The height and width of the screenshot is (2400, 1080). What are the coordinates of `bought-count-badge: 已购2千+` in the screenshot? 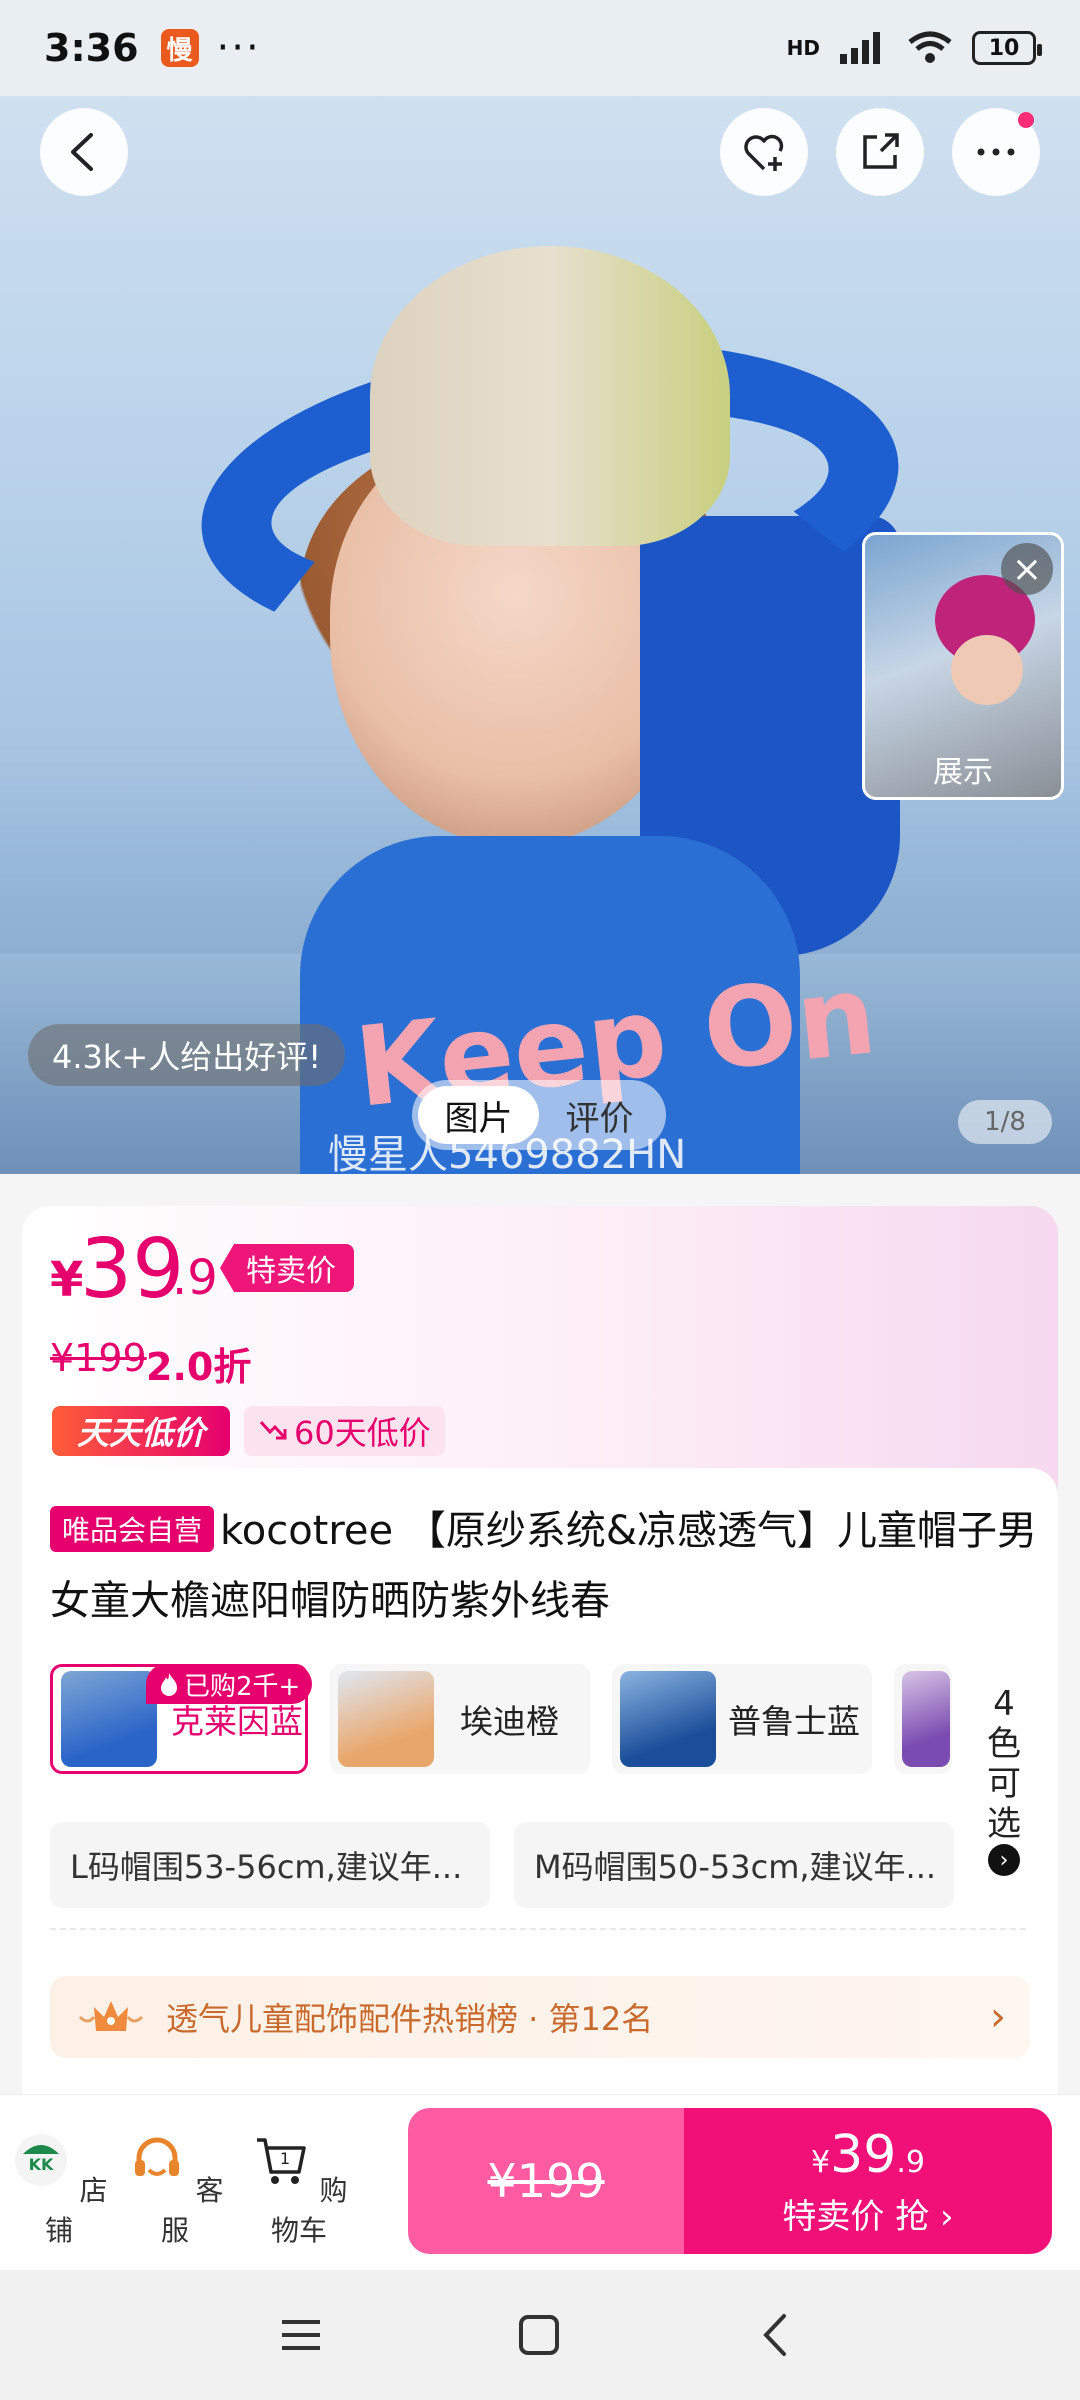 It's located at (229, 1684).